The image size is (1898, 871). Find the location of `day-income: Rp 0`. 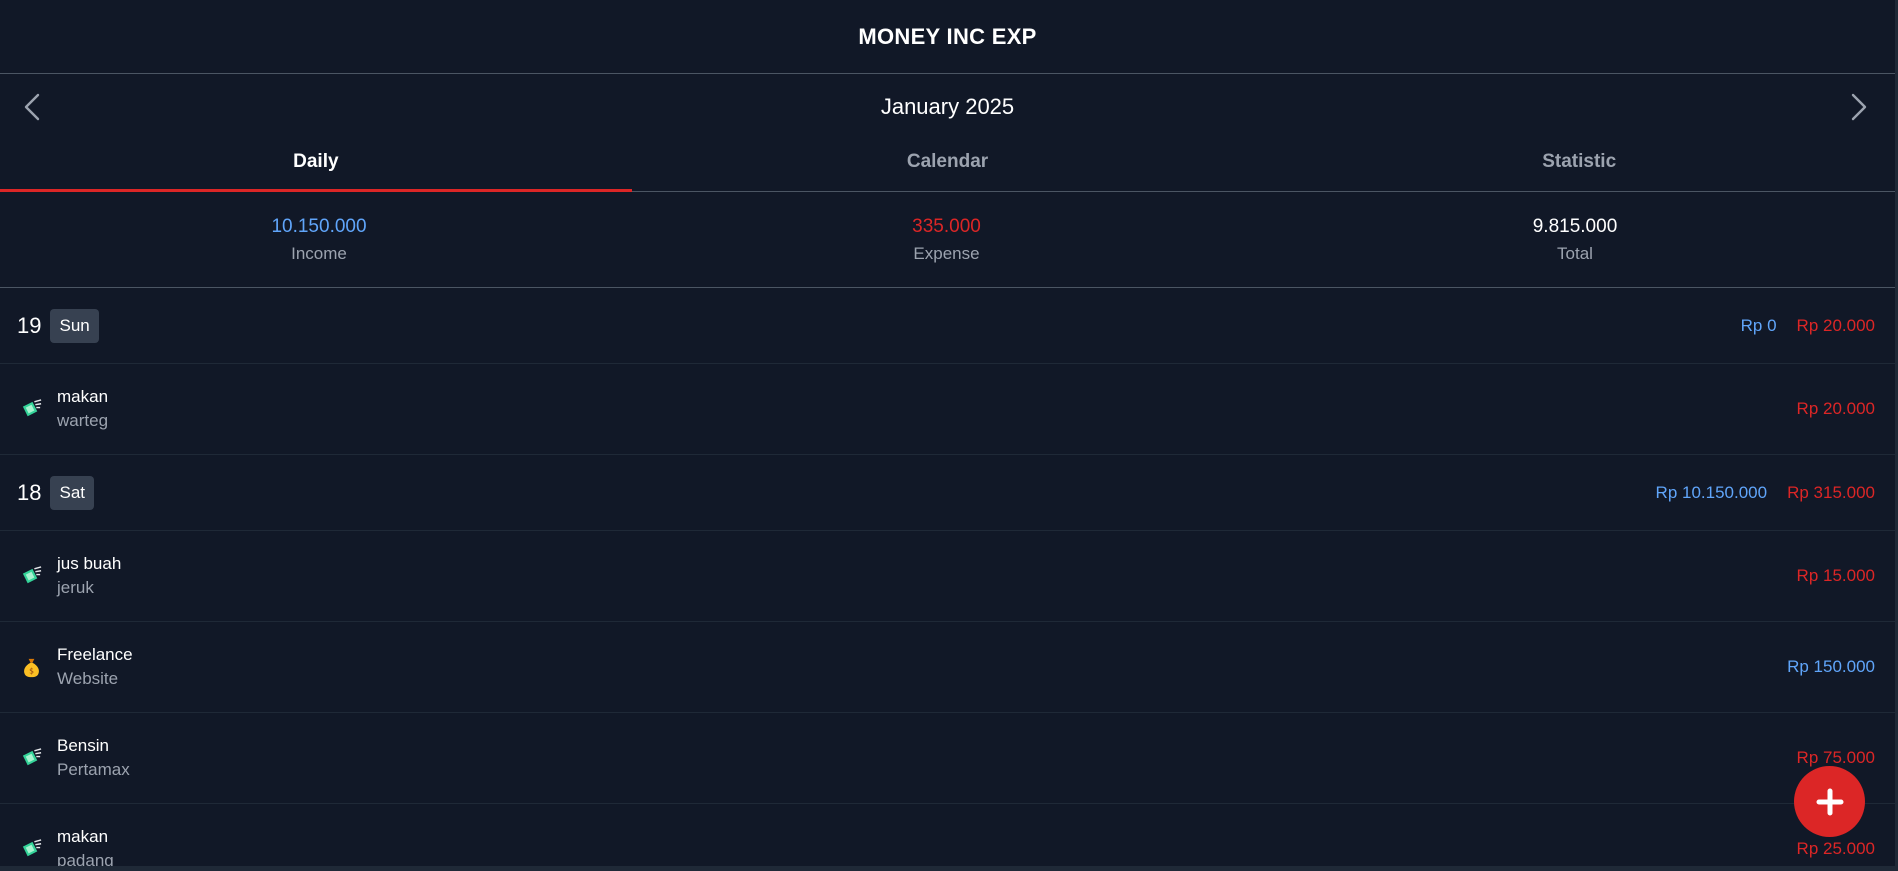

day-income: Rp 0 is located at coordinates (1758, 325).